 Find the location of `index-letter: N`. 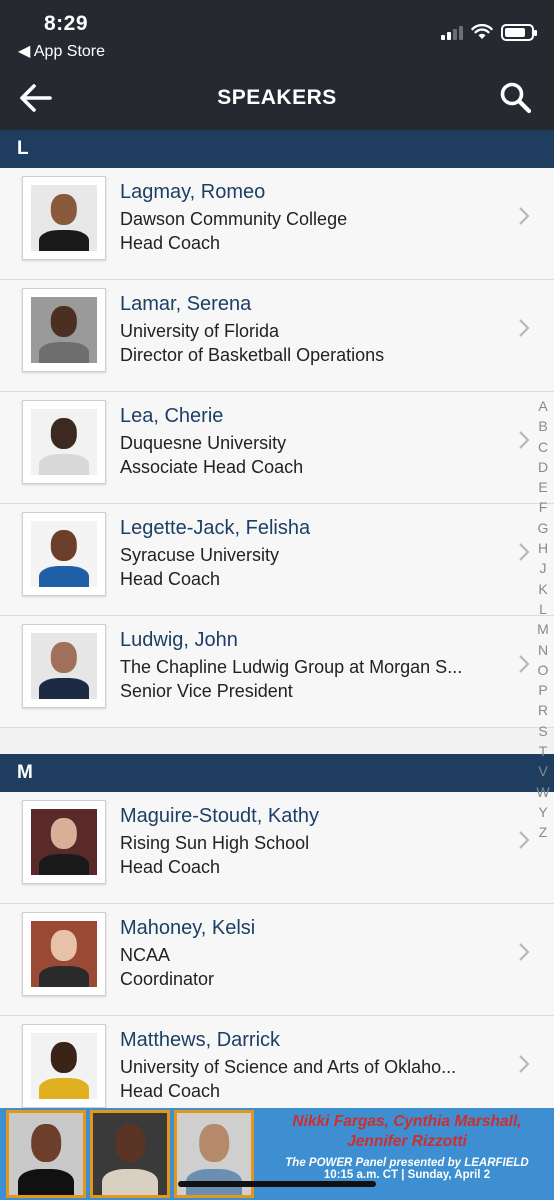

index-letter: N is located at coordinates (542, 650).